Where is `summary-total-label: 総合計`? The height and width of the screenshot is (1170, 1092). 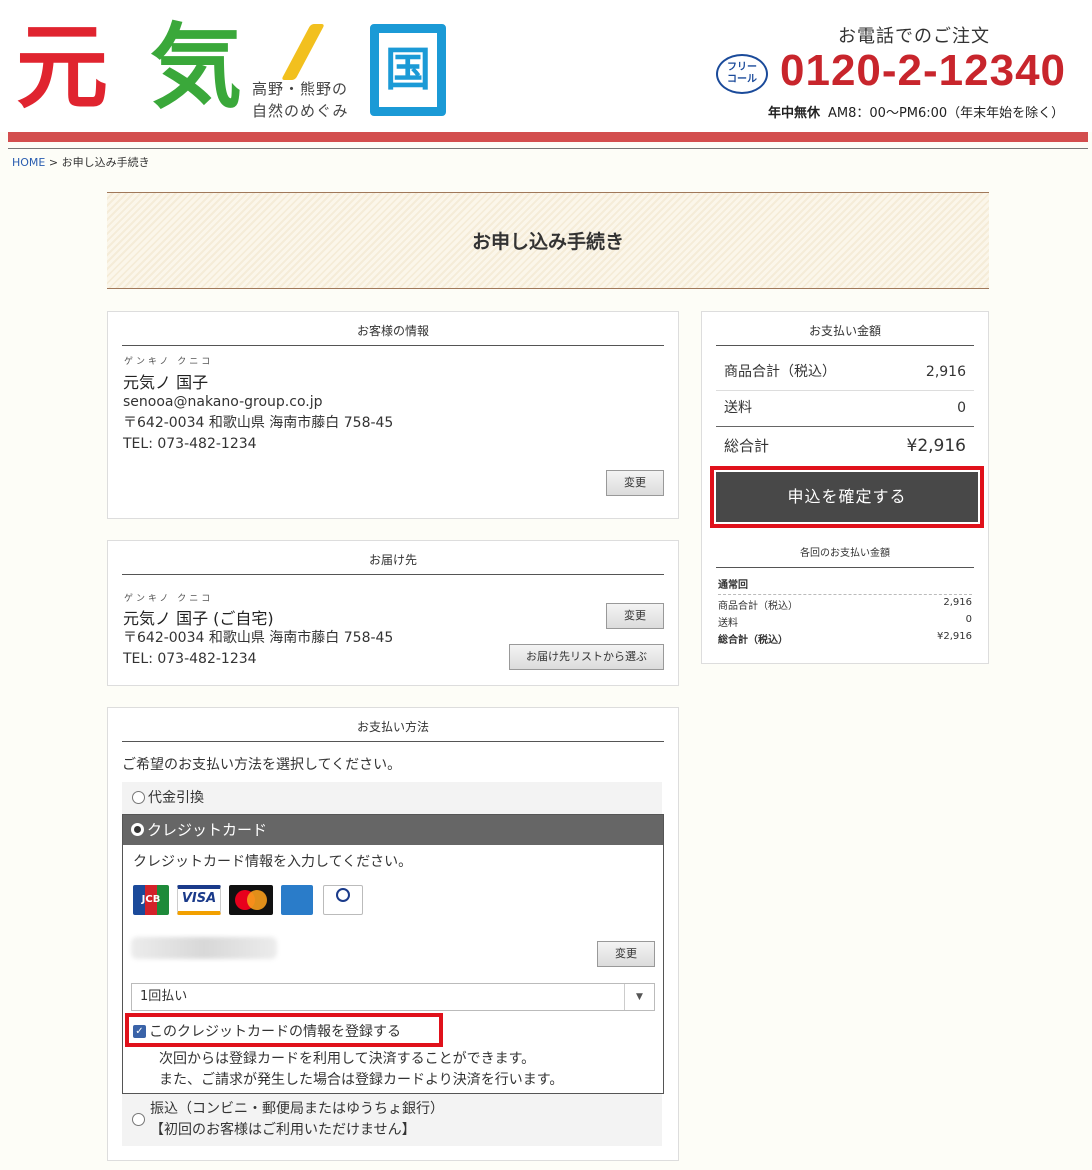 summary-total-label: 総合計 is located at coordinates (747, 446).